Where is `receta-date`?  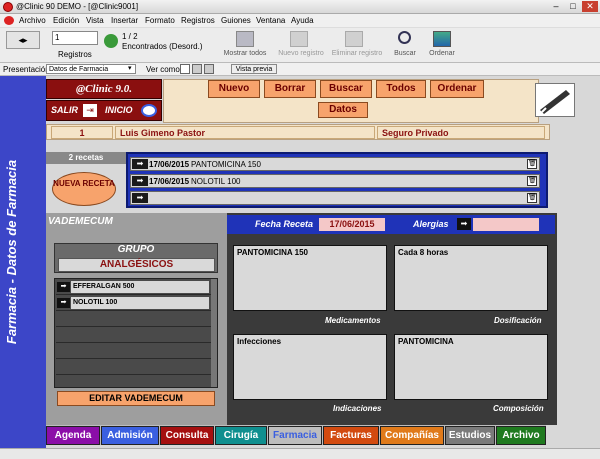
receta-date is located at coordinates (169, 198).